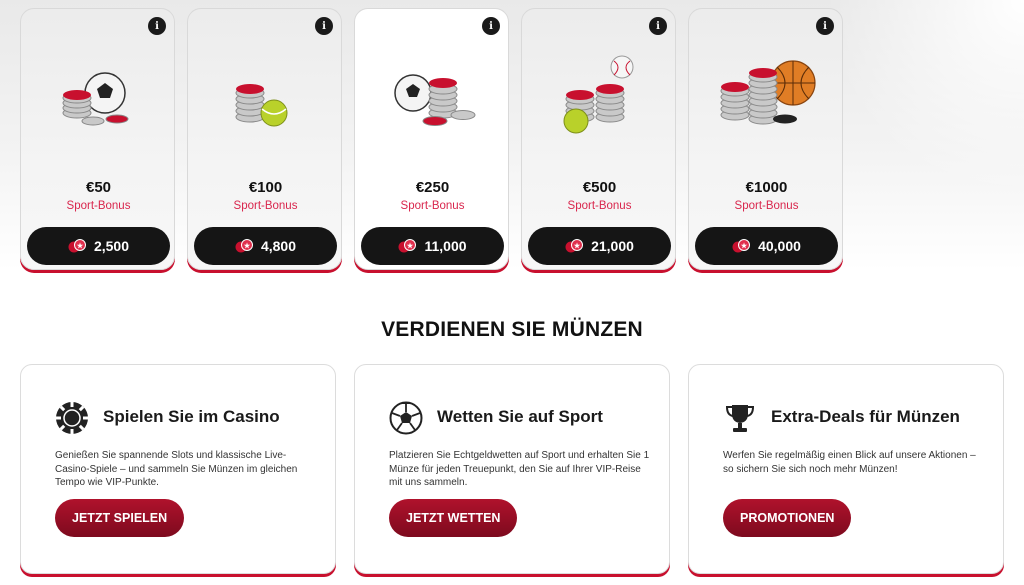 Image resolution: width=1024 pixels, height=585 pixels. Describe the element at coordinates (72, 418) in the screenshot. I see `casino-chip-icon` at that location.